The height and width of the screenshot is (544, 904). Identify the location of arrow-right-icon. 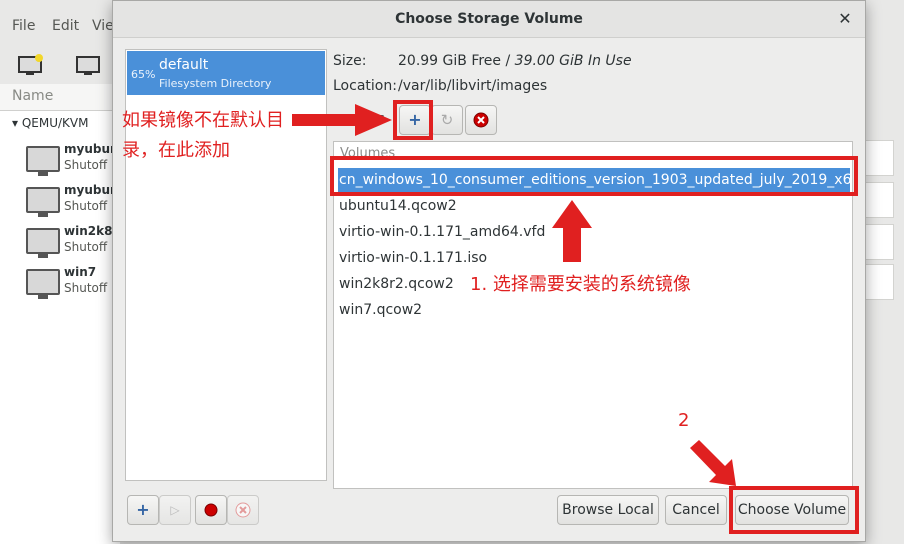
(342, 120).